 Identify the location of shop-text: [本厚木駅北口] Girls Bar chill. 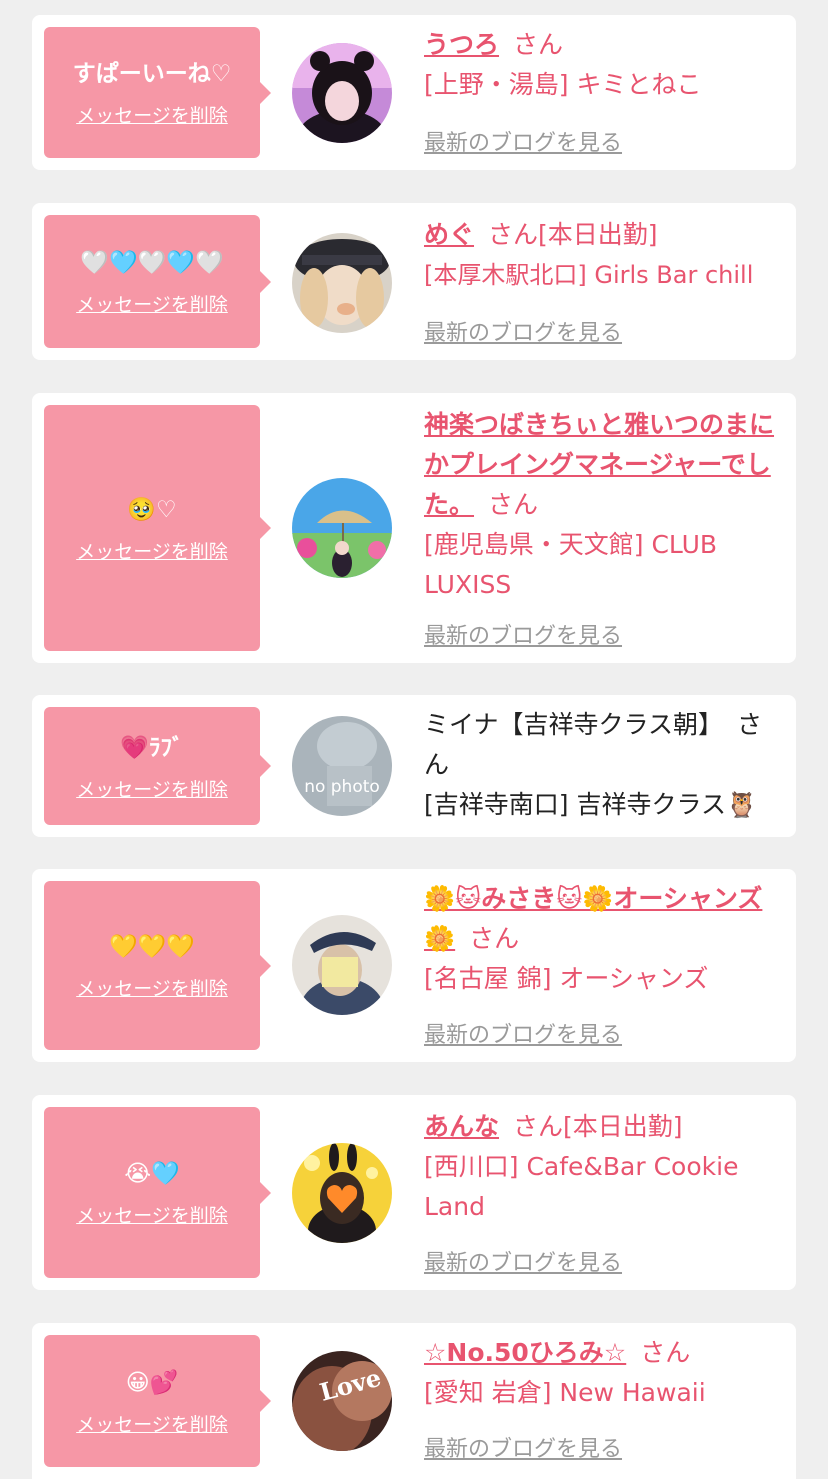
(589, 275).